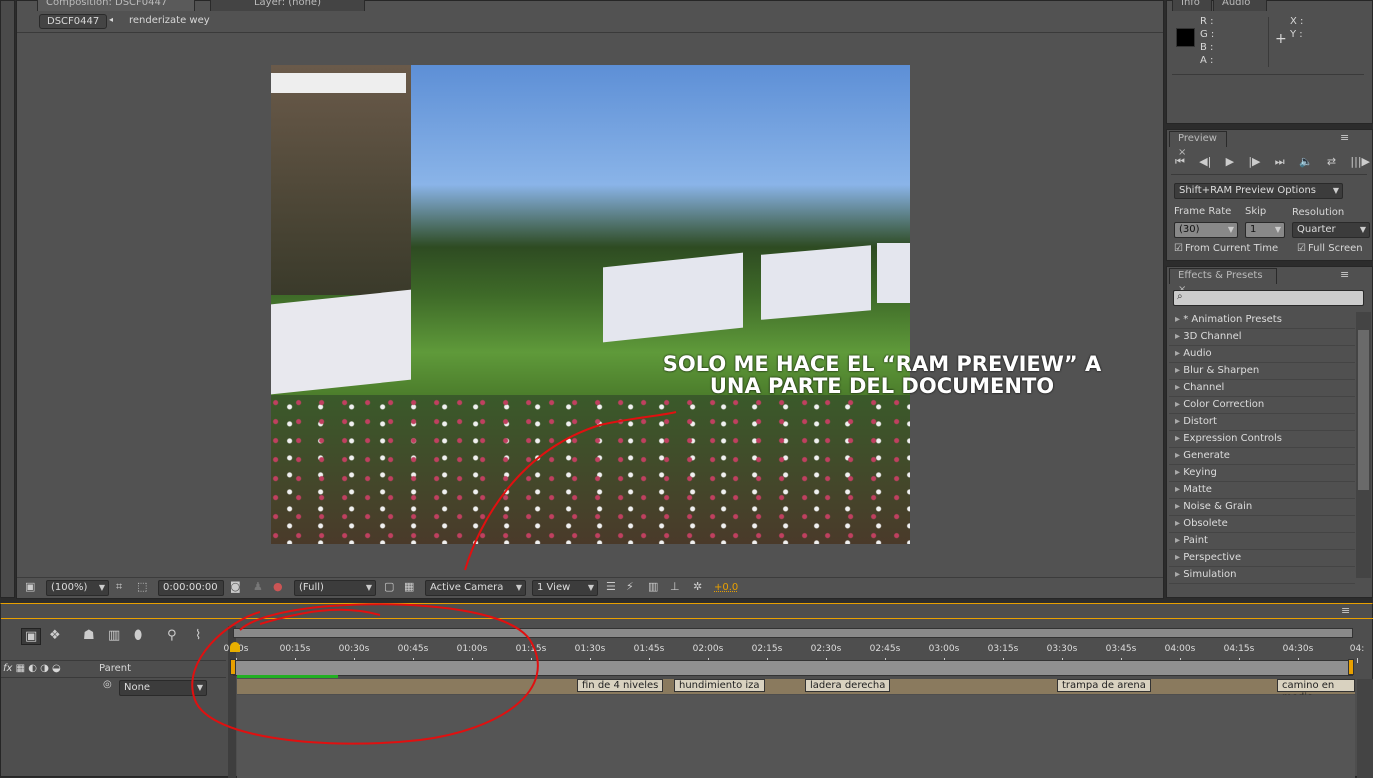 The width and height of the screenshot is (1373, 778). What do you see at coordinates (320, 616) in the screenshot?
I see `annotation-scribble` at bounding box center [320, 616].